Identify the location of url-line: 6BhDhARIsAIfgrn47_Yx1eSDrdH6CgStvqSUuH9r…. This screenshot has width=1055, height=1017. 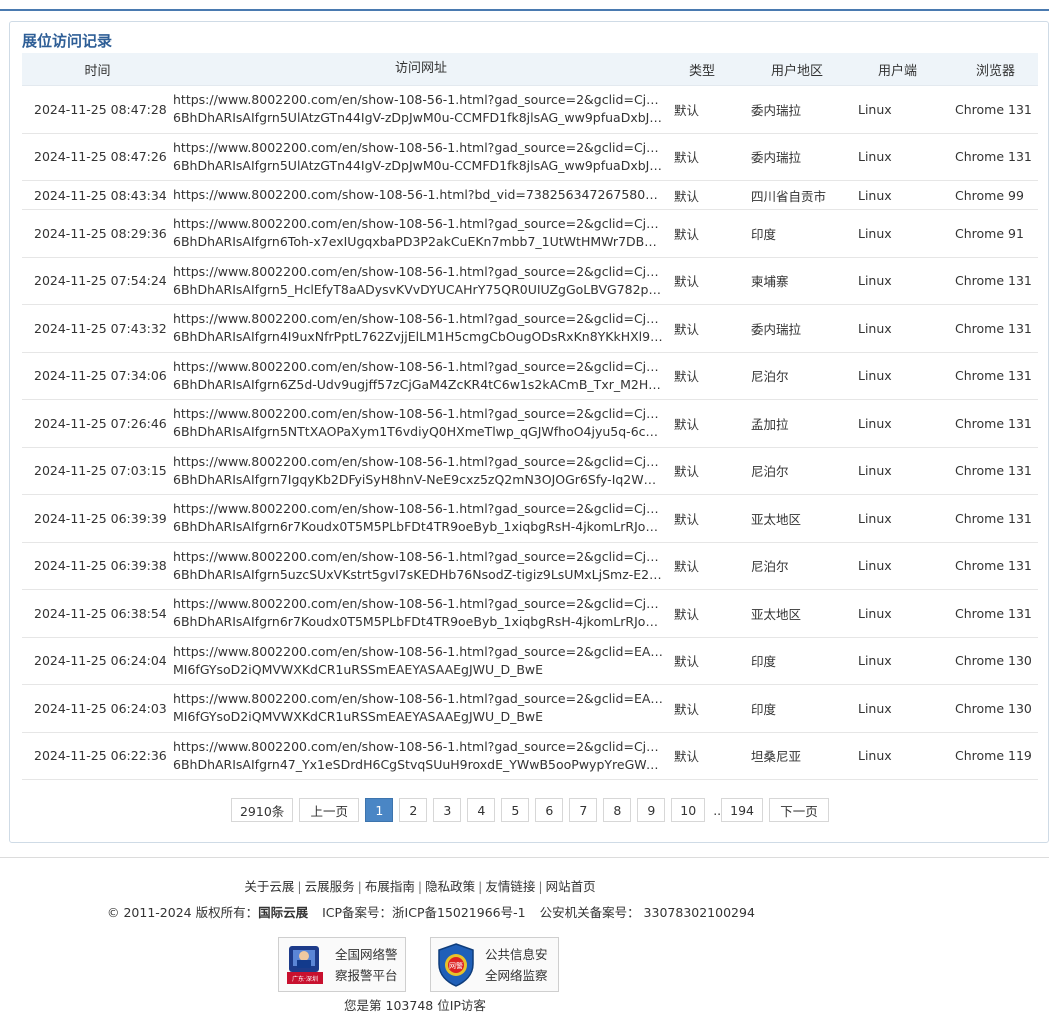
(418, 765).